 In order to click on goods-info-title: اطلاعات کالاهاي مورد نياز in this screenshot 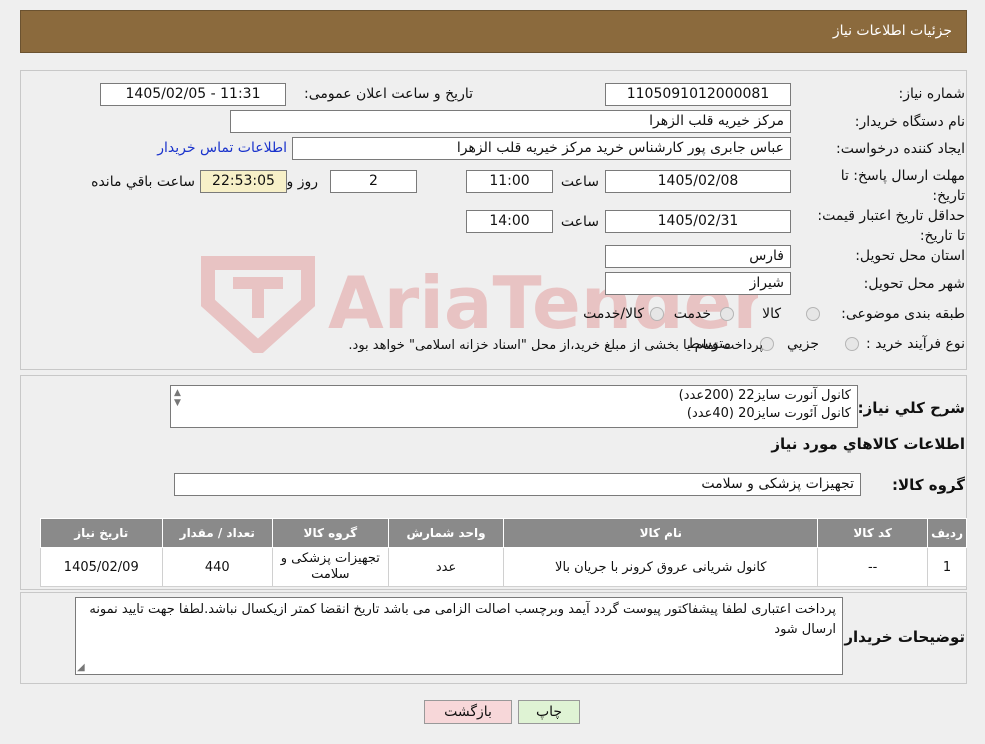, I will do `click(868, 444)`.